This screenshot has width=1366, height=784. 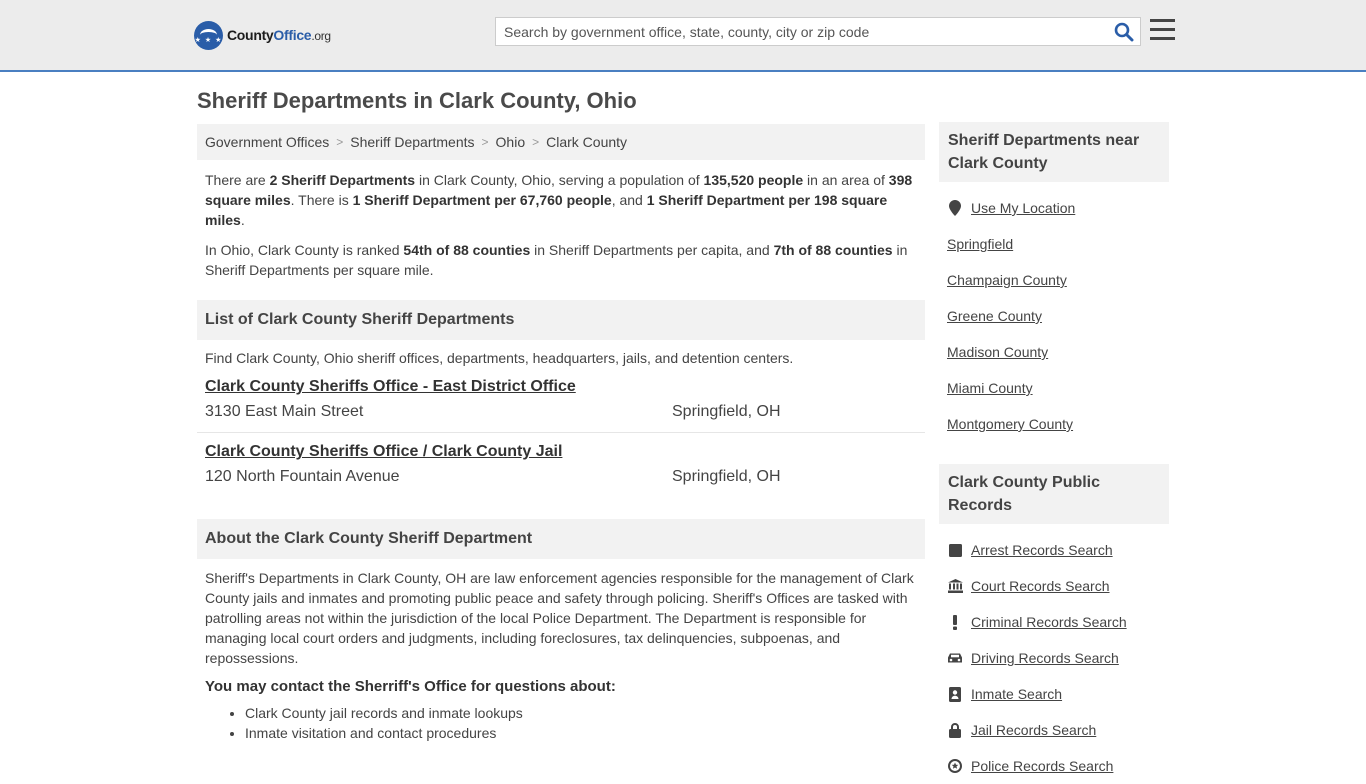 I want to click on sidebar-item-jail: Jail Records Search, so click(x=1054, y=730).